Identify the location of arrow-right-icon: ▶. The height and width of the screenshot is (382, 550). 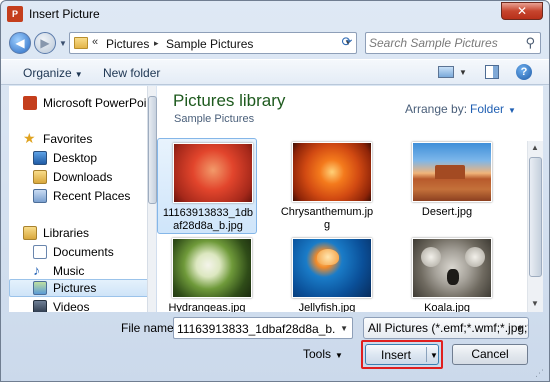
(45, 43).